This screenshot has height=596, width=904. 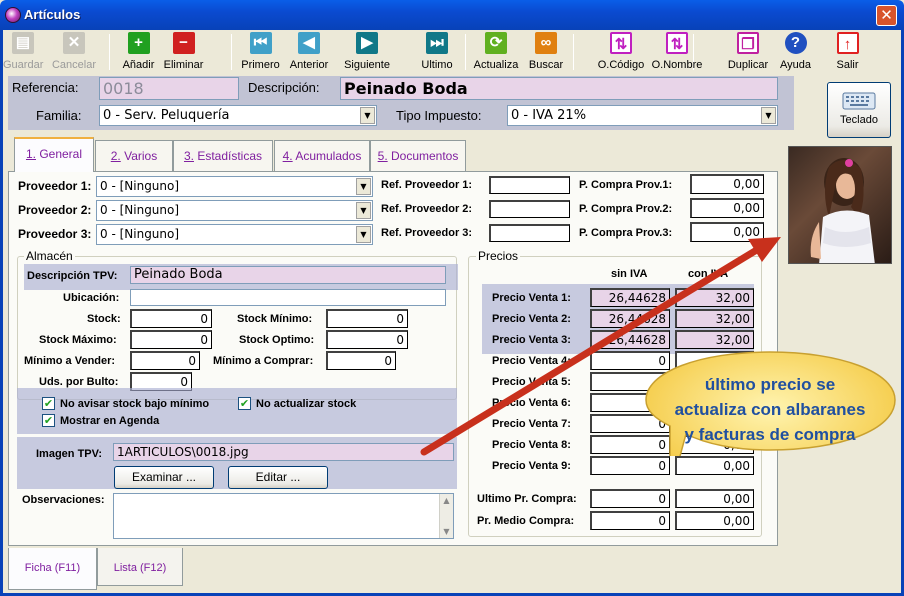 What do you see at coordinates (30, 154) in the screenshot?
I see `tab-number: 1.` at bounding box center [30, 154].